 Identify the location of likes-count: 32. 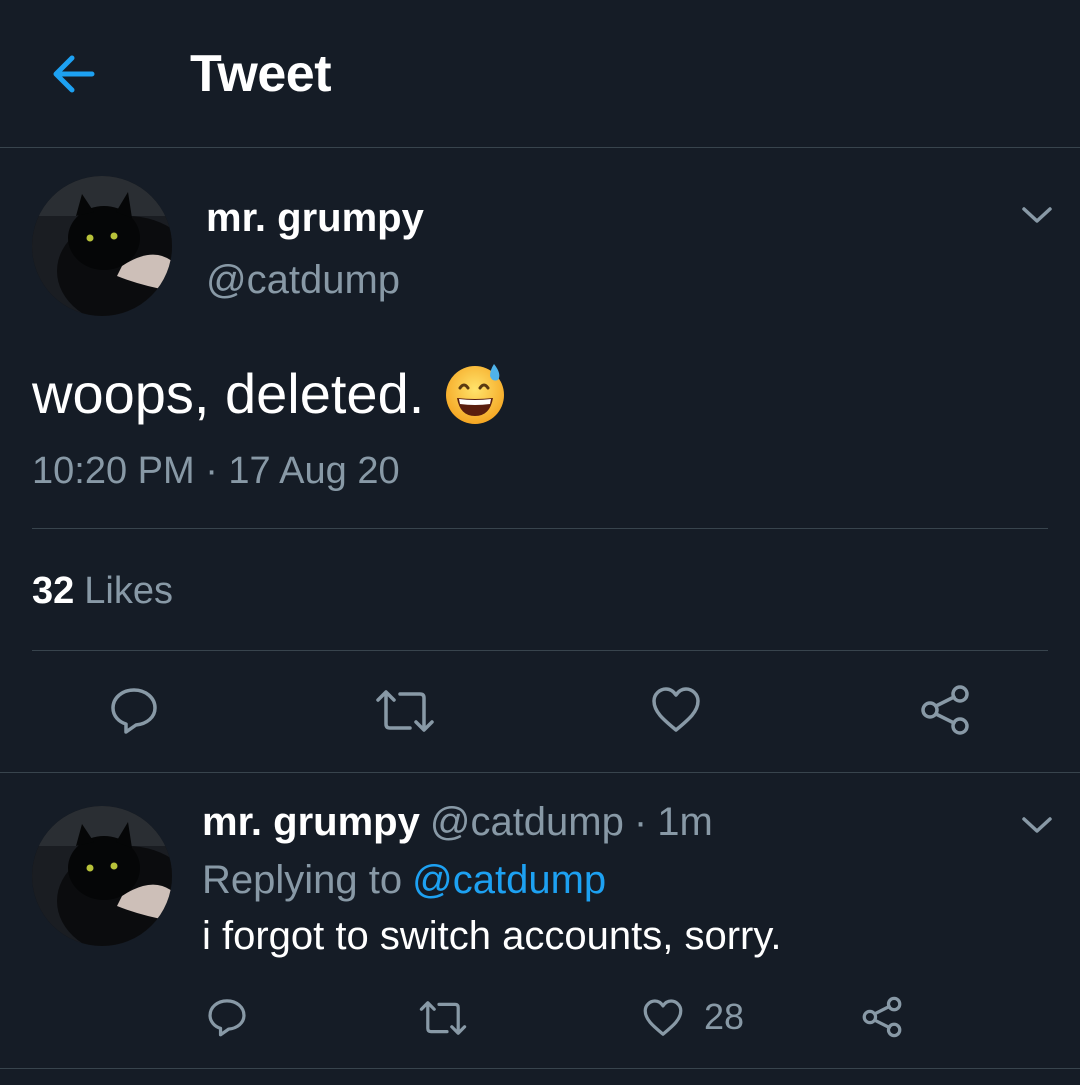
(53, 591).